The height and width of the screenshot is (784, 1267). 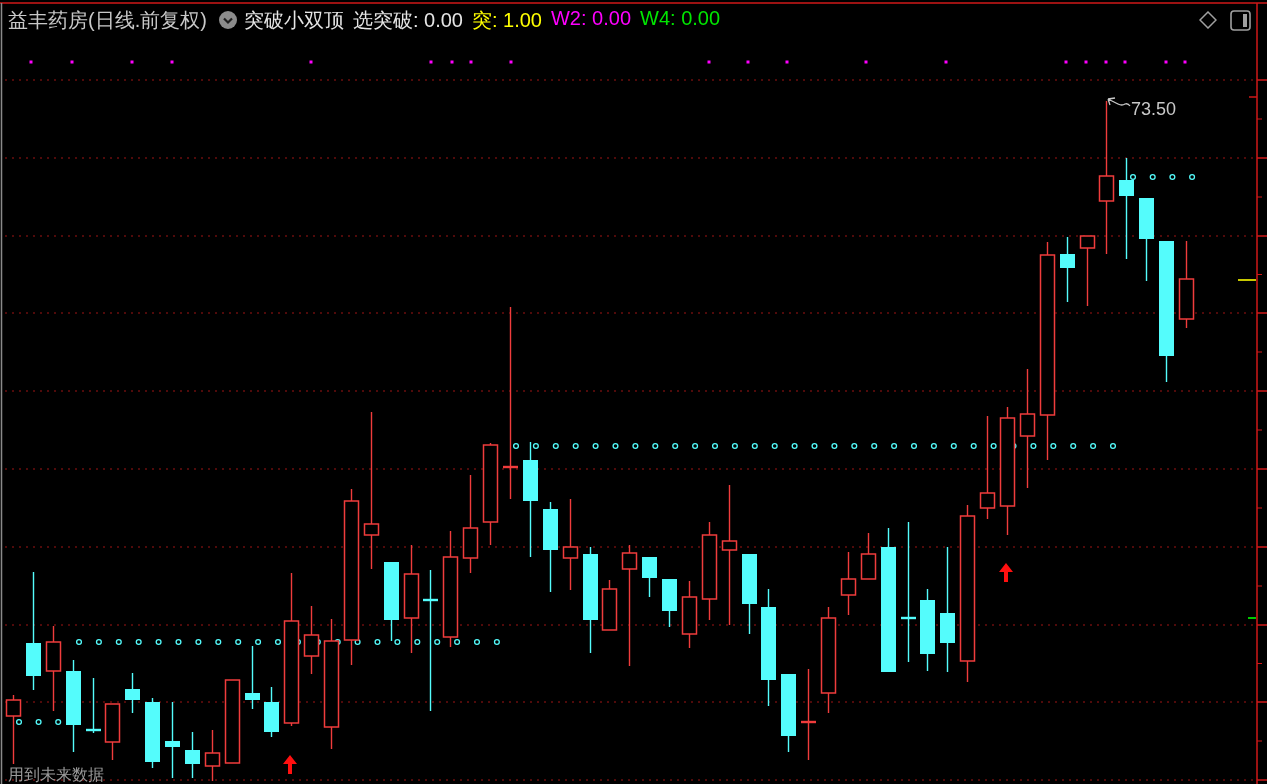 I want to click on indicator-reading: 选突破: 0.00, so click(x=407, y=20).